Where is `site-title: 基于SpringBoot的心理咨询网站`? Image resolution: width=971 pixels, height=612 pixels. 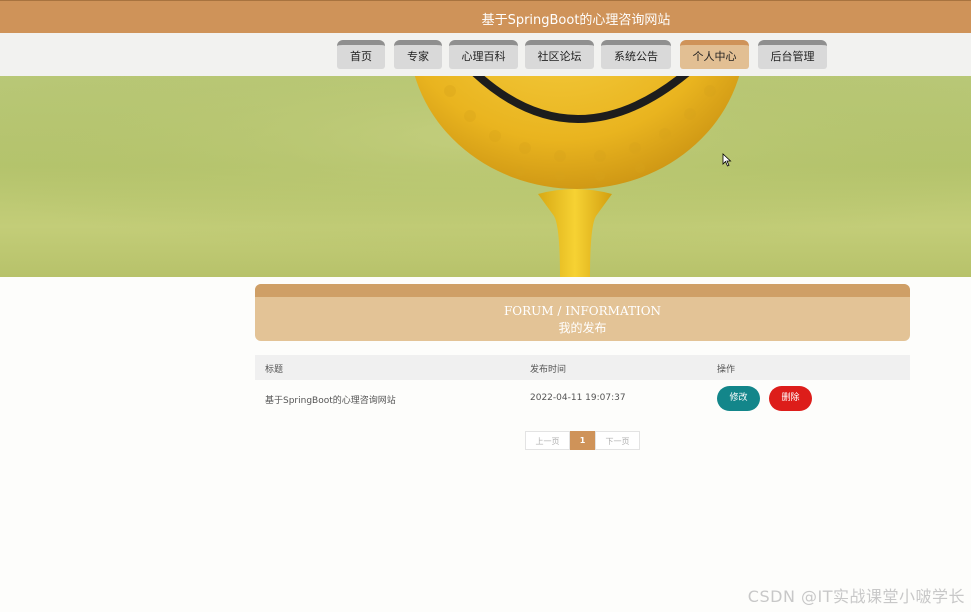
site-title: 基于SpringBoot的心理咨询网站 is located at coordinates (576, 20).